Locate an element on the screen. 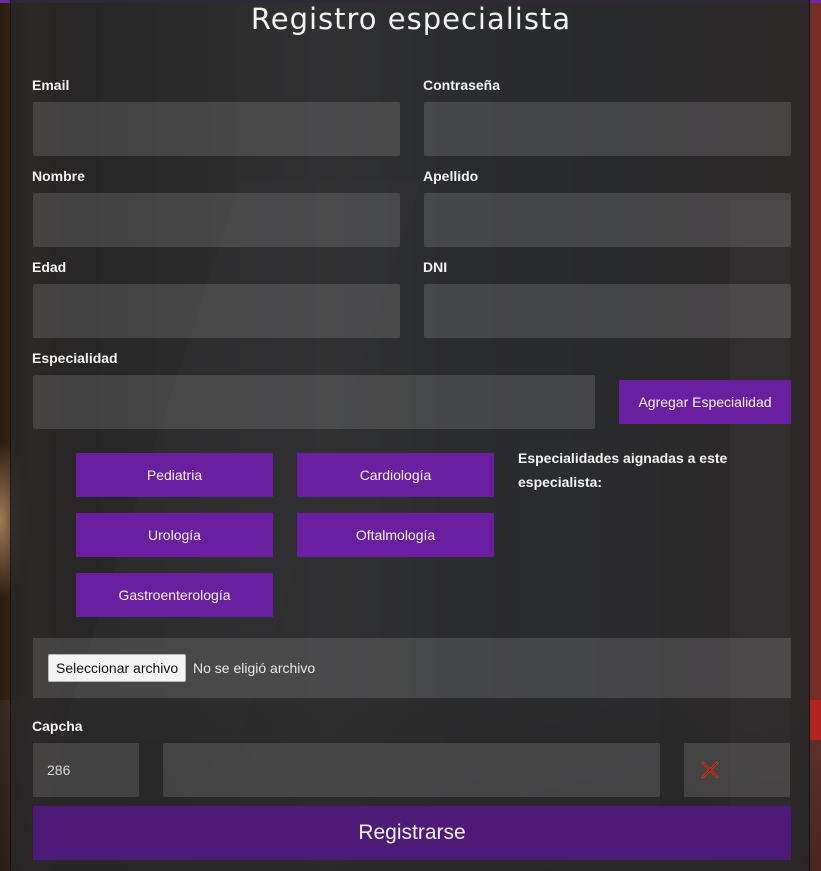 This screenshot has width=821, height=871. first-name-field is located at coordinates (216, 220).